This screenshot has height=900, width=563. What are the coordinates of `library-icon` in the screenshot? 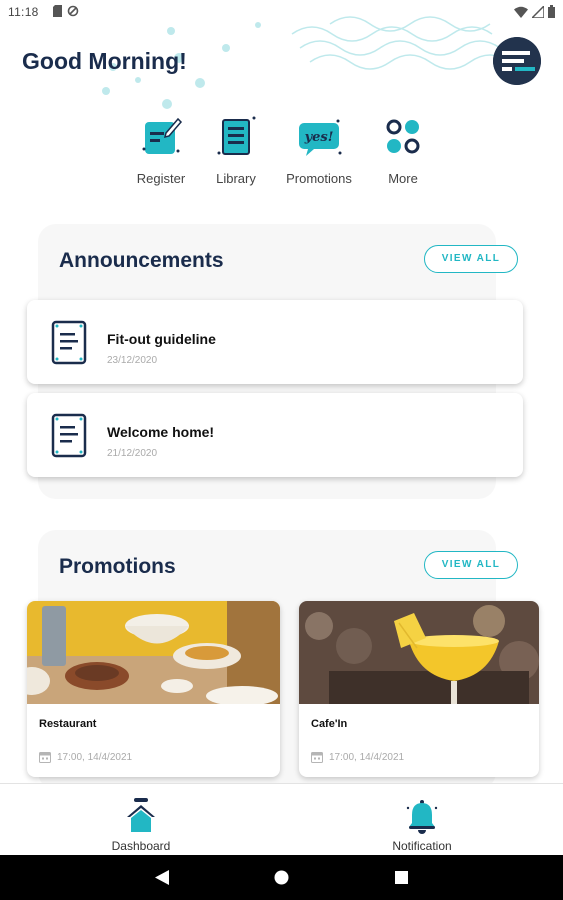 It's located at (236, 138).